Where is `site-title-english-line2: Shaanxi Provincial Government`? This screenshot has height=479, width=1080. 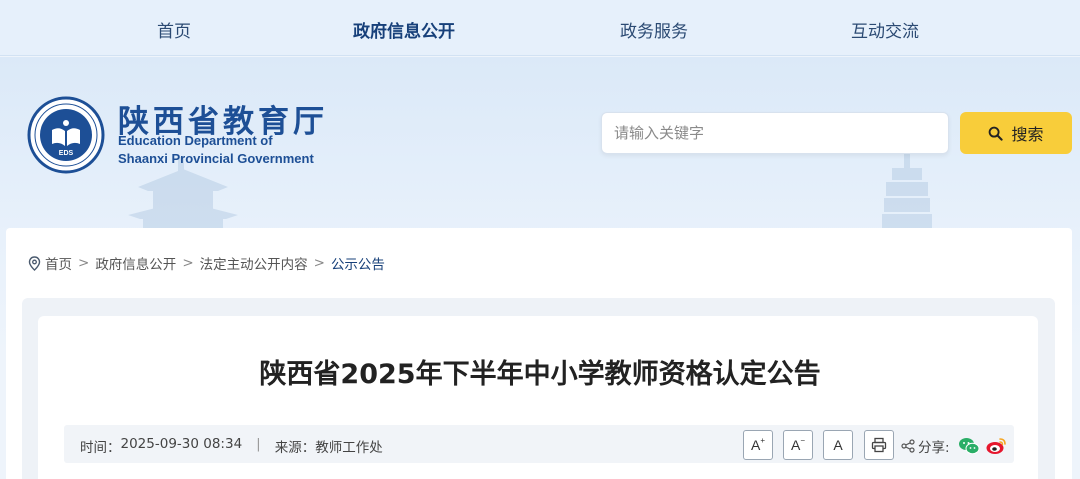
site-title-english-line2: Shaanxi Provincial Government is located at coordinates (216, 158).